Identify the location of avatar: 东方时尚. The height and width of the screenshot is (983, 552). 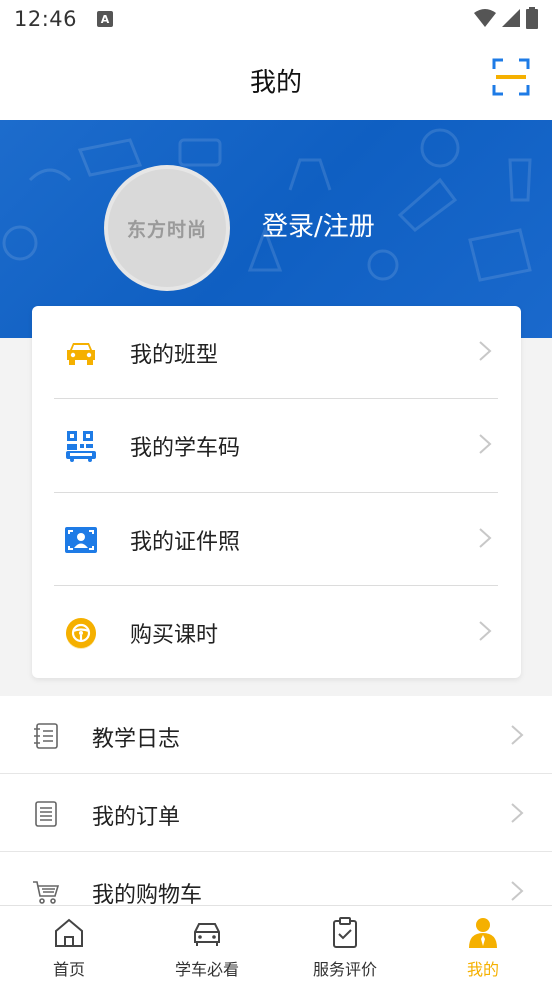
(167, 228).